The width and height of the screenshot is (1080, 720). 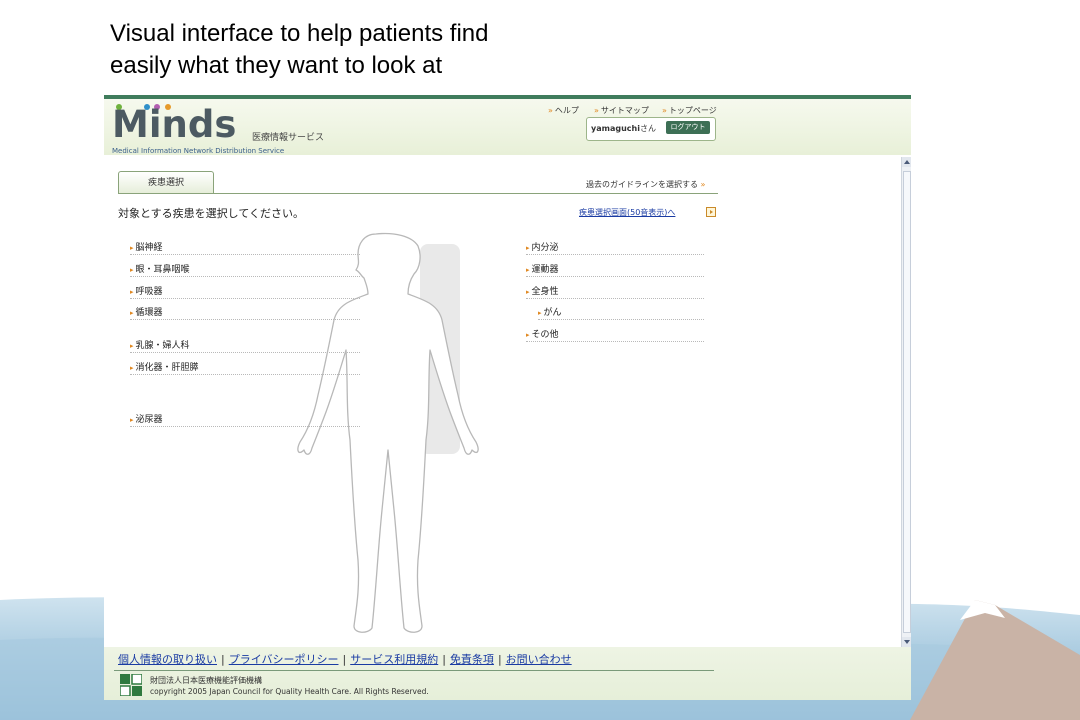 What do you see at coordinates (688, 127) in the screenshot?
I see `logout-button: ログアウト` at bounding box center [688, 127].